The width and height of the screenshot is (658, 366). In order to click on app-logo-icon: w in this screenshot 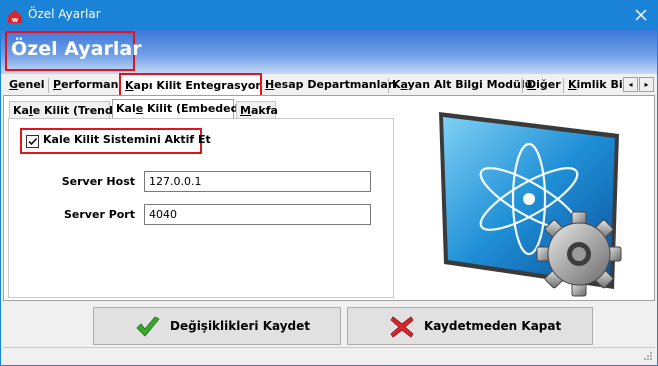, I will do `click(15, 17)`.